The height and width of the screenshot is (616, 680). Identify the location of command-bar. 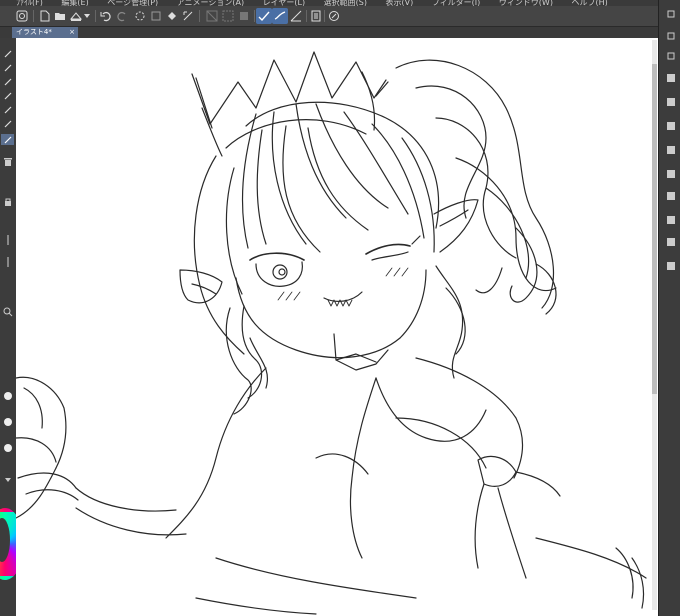
(340, 16).